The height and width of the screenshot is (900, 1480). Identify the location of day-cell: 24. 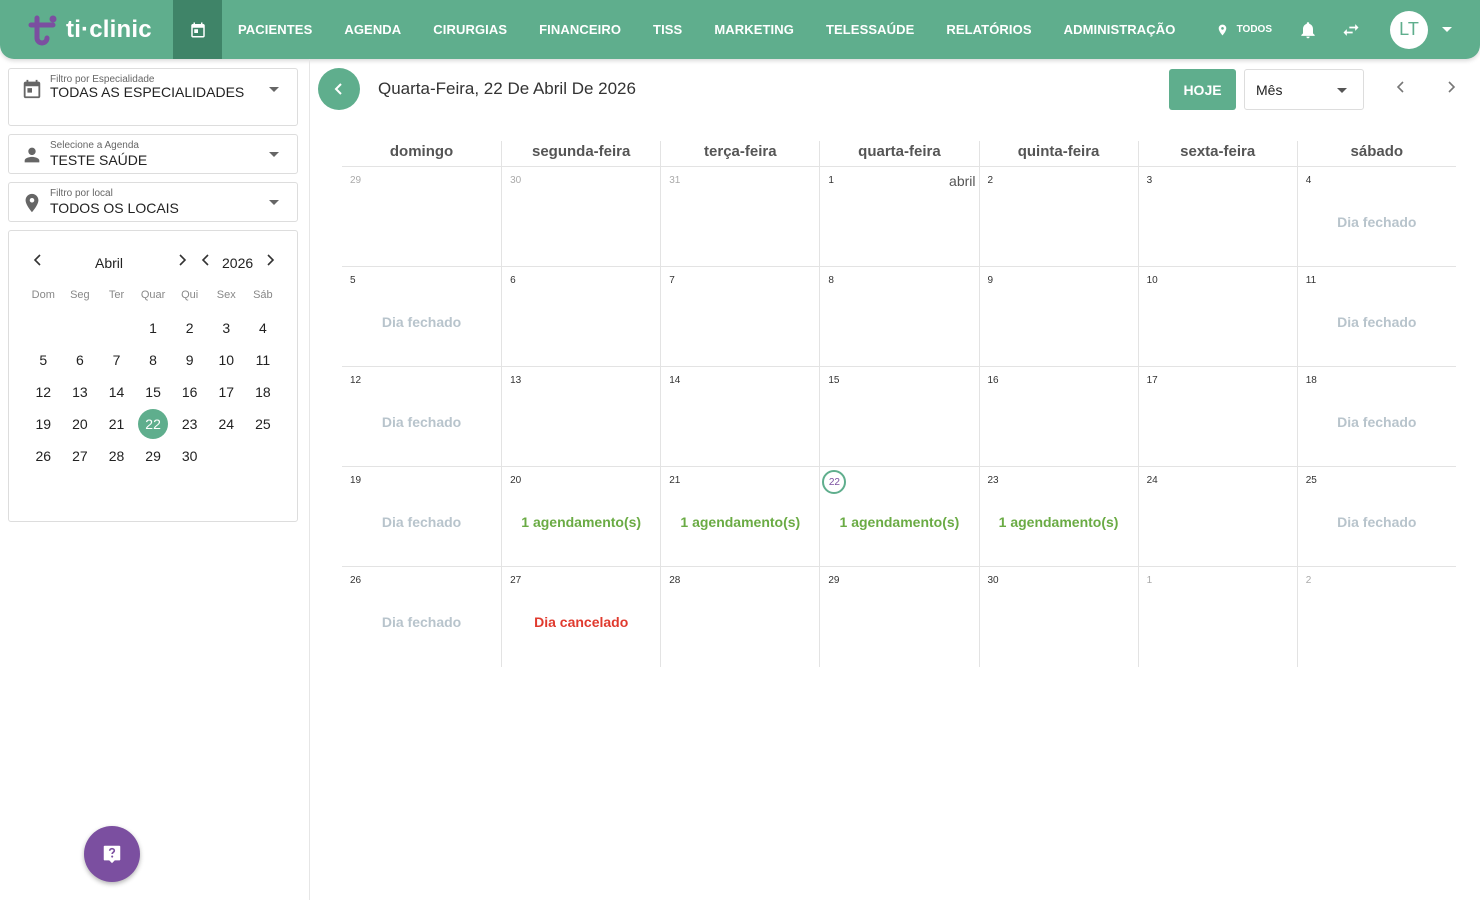
(1217, 517).